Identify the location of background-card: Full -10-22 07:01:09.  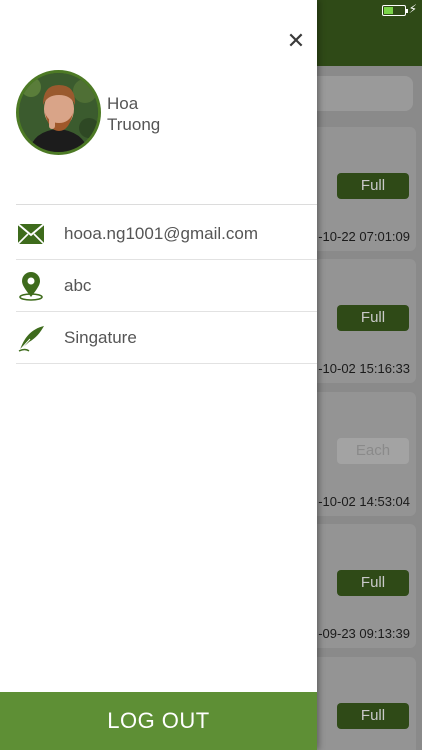
(358, 189).